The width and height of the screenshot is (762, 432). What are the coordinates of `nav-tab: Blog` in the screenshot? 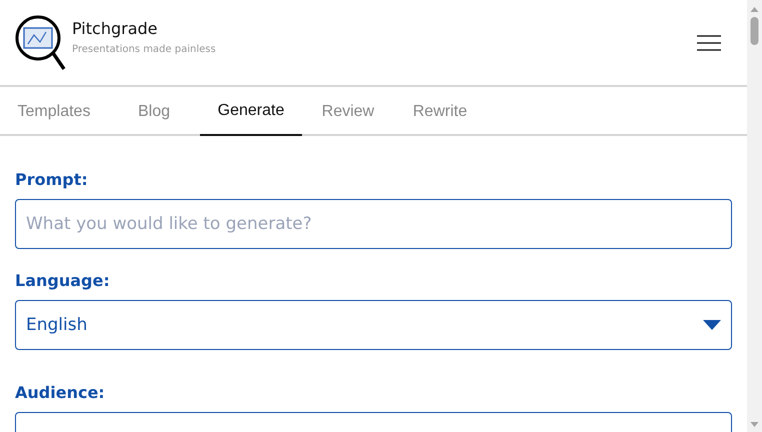 It's located at (154, 111).